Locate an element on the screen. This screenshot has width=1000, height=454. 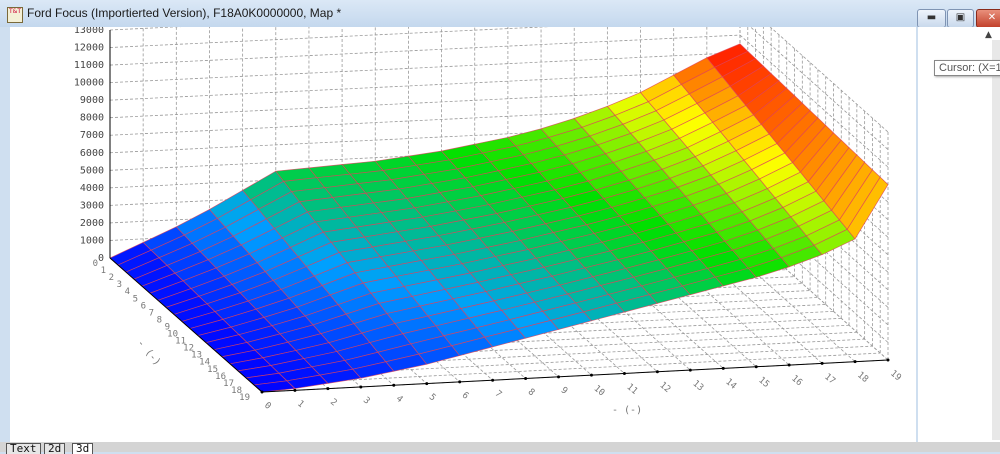
z-tick-label: 9000 is located at coordinates (92, 100).